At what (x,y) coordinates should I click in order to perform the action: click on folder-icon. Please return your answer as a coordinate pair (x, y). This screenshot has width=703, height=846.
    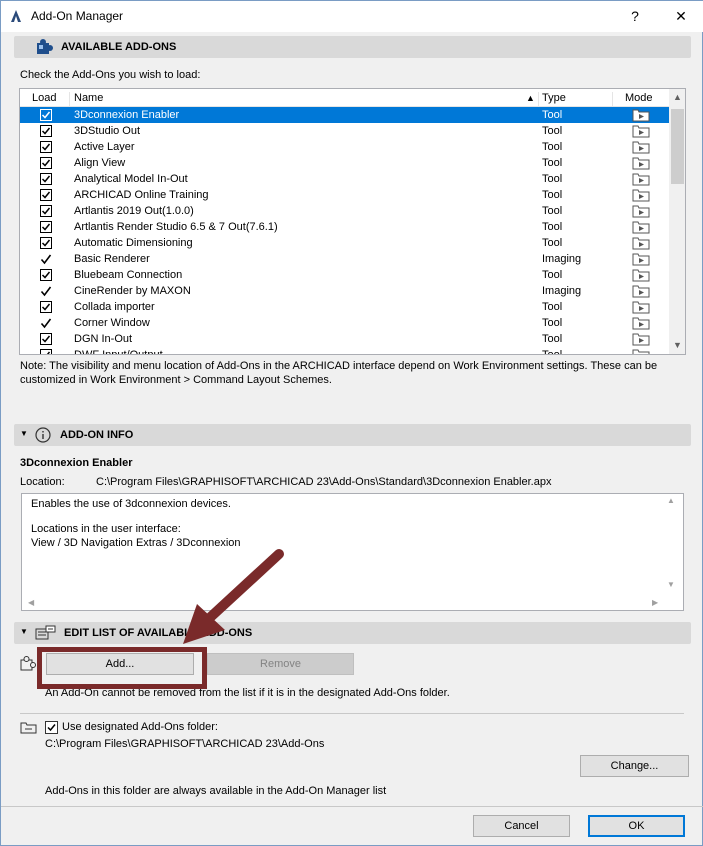
    Looking at the image, I should click on (28, 728).